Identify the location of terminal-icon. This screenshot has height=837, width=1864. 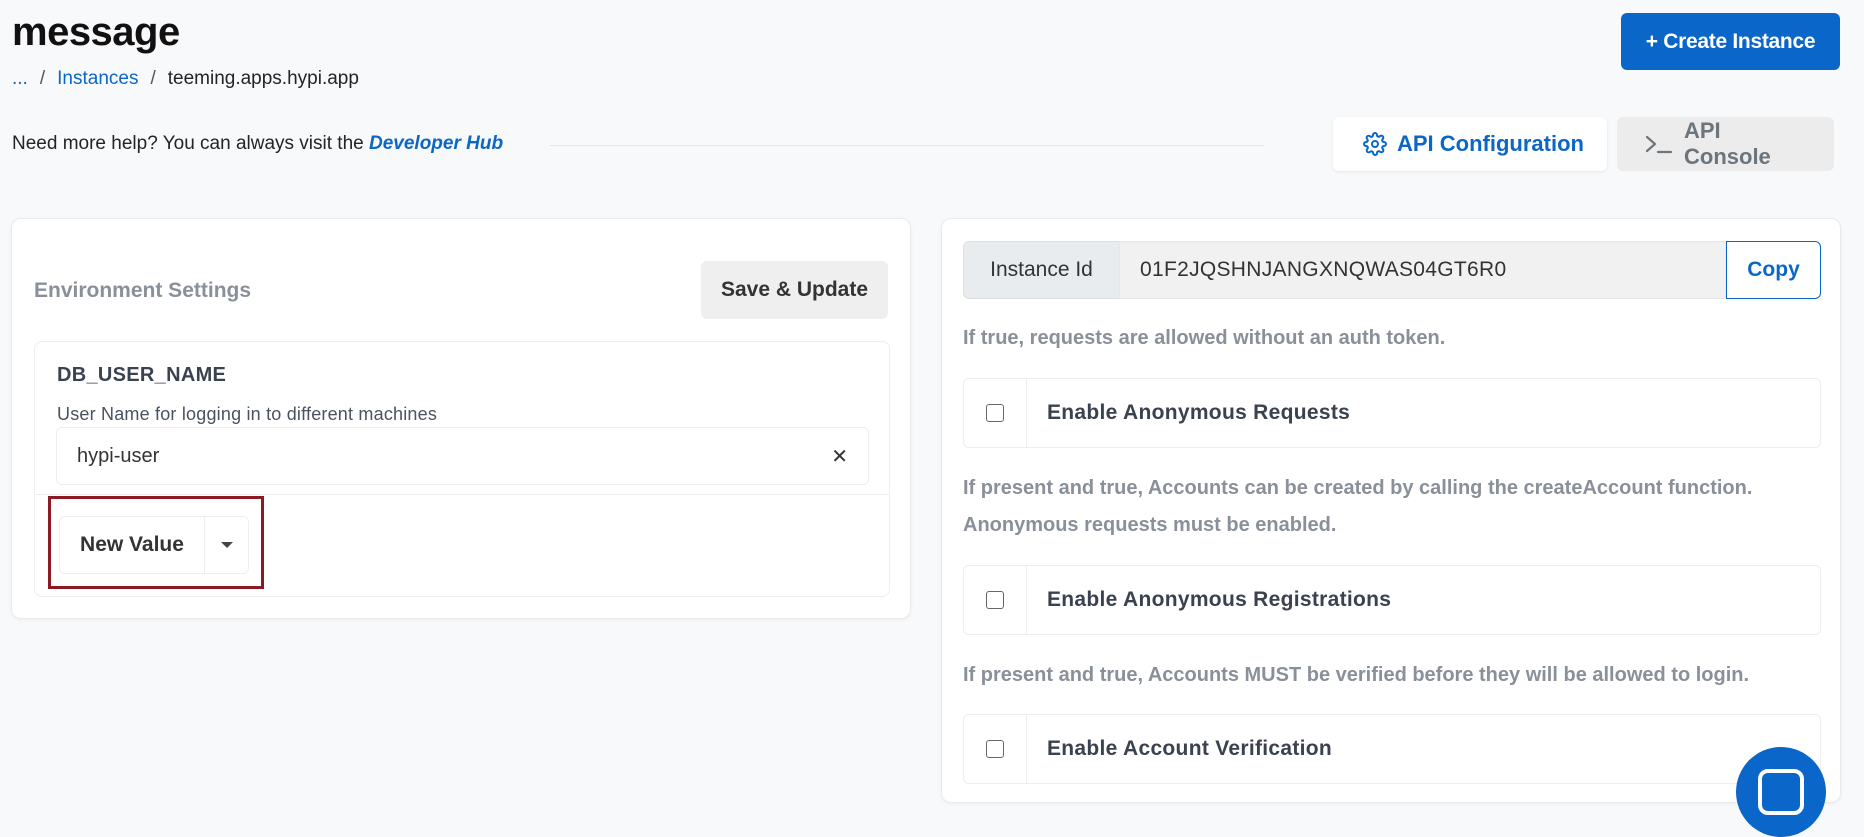
(1659, 144).